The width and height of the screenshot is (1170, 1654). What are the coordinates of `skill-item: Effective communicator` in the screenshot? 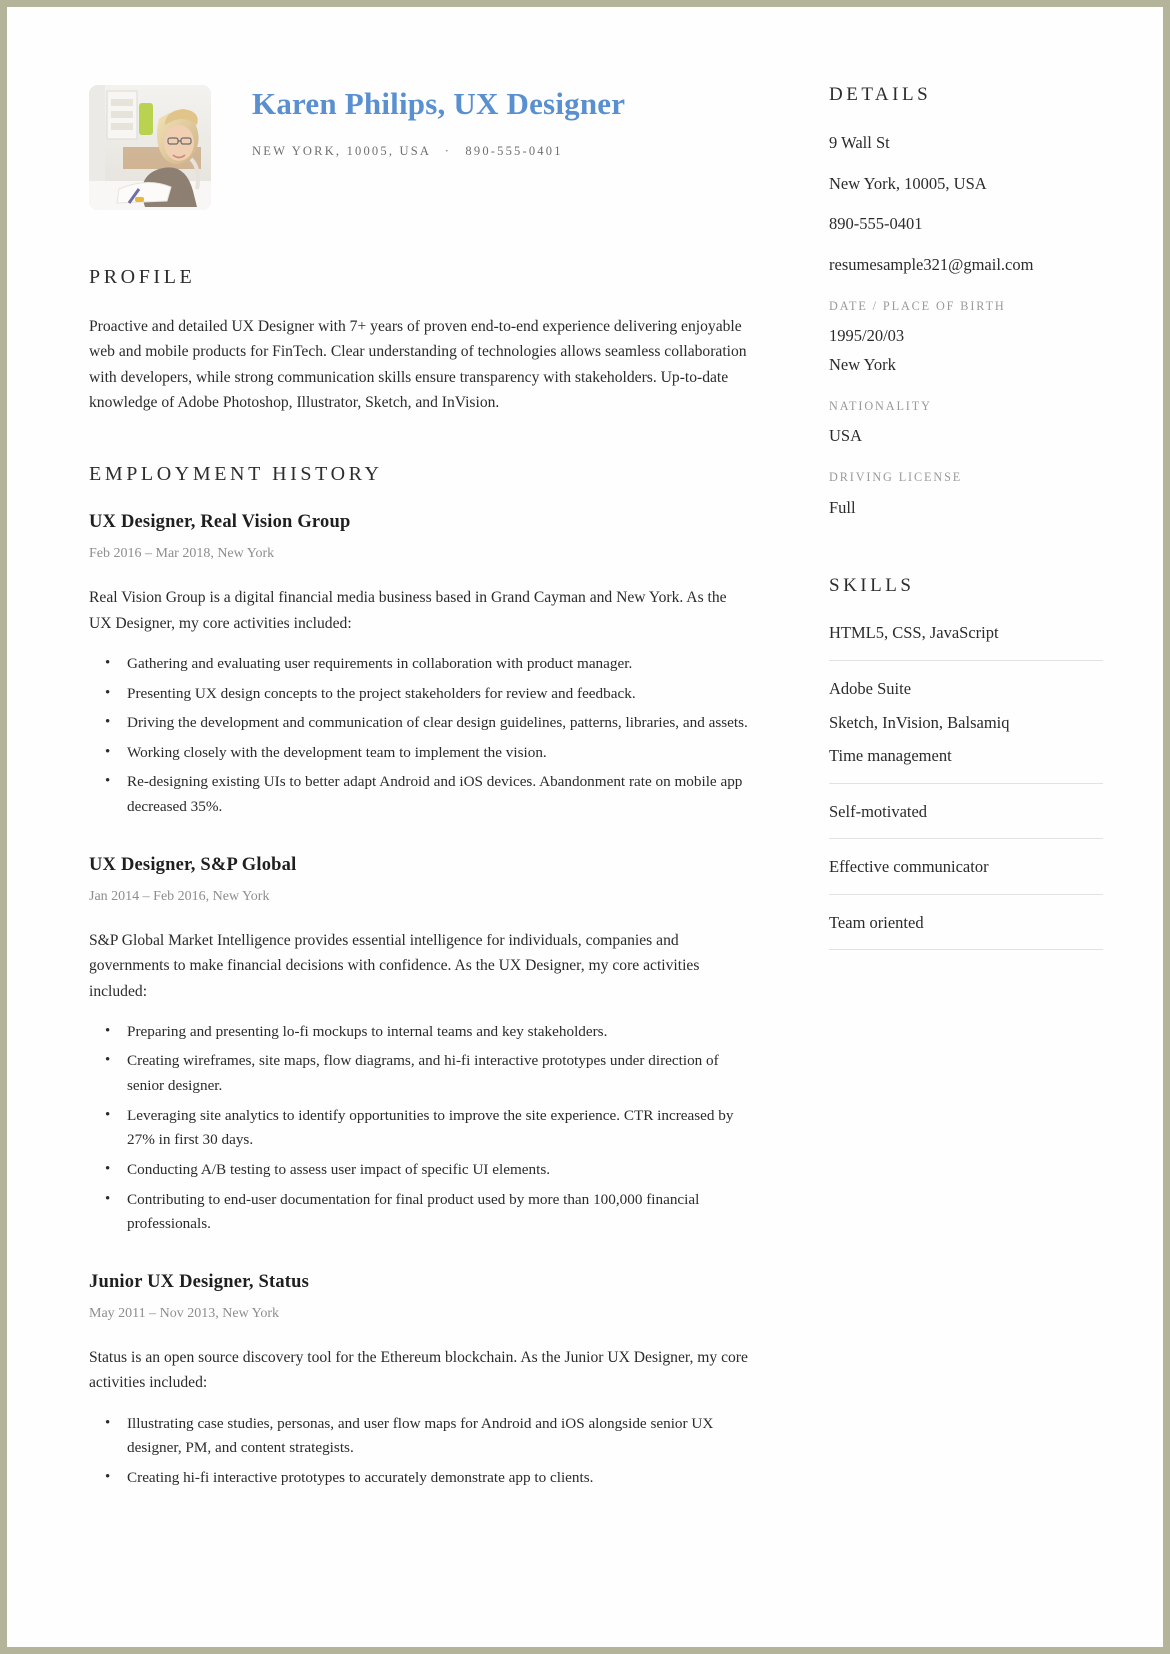 It's located at (909, 867).